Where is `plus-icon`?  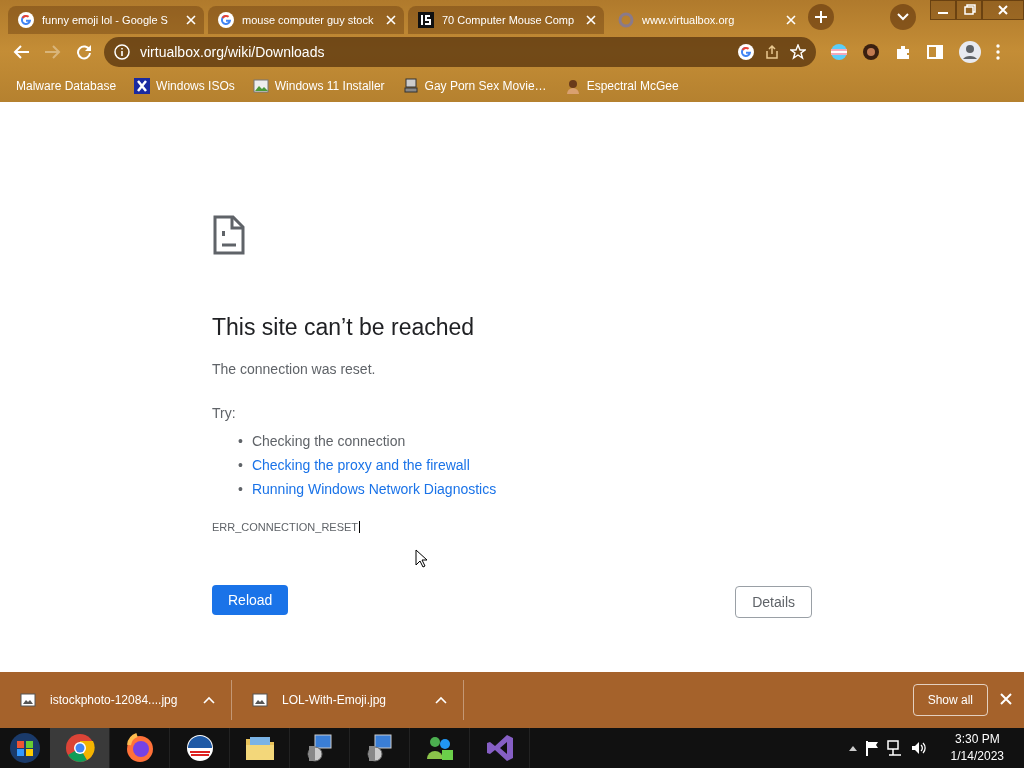 plus-icon is located at coordinates (821, 17).